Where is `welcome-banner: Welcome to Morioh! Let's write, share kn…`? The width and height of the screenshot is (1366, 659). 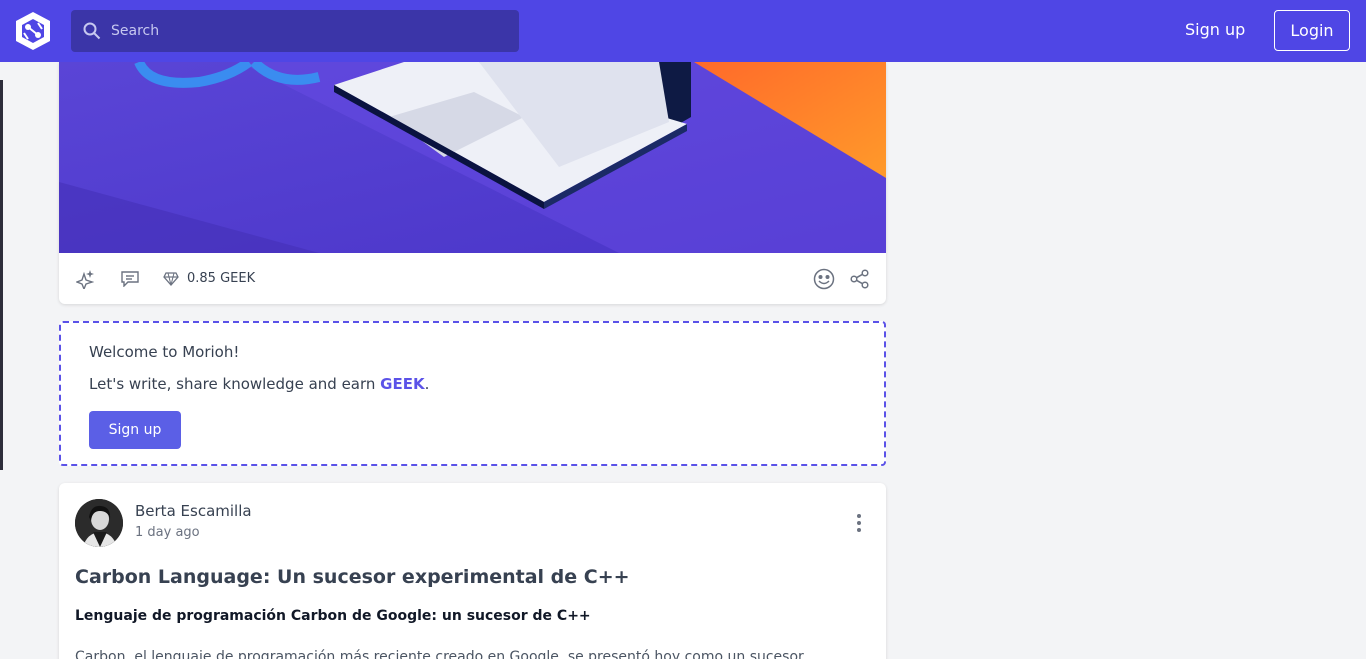
welcome-banner: Welcome to Morioh! Let's write, share kn… is located at coordinates (472, 393).